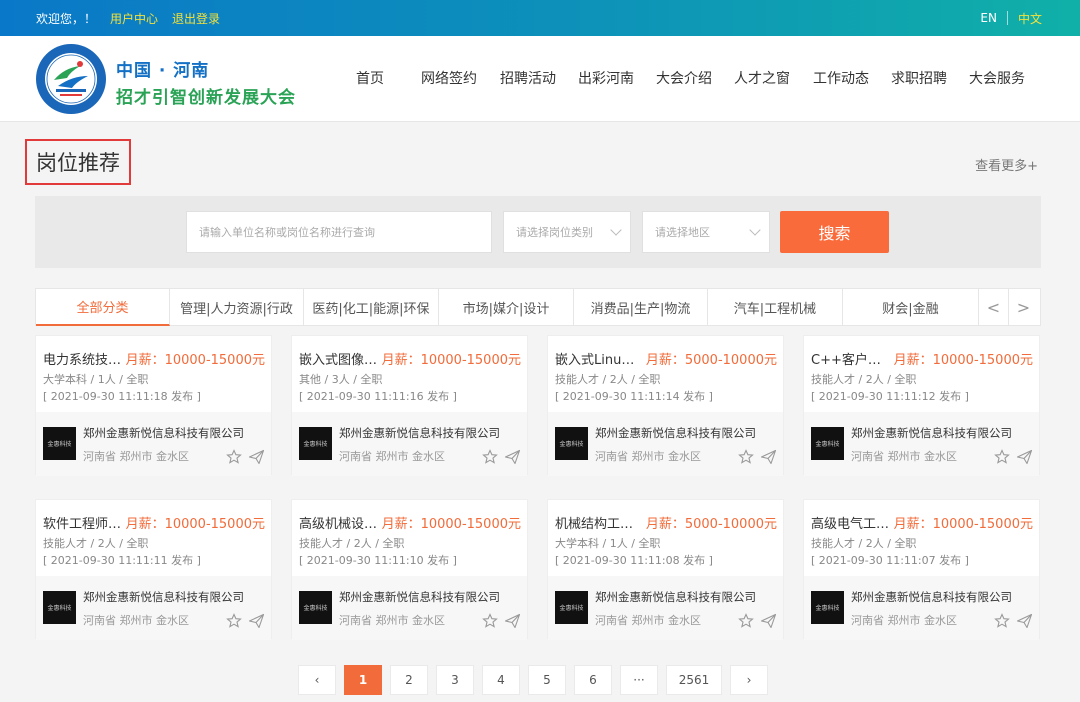  What do you see at coordinates (196, 18) in the screenshot?
I see `logout-link: 退出登录` at bounding box center [196, 18].